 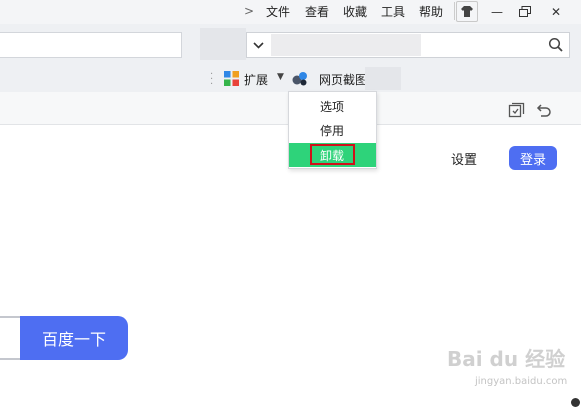 I want to click on caret-down-icon: ▼, so click(x=280, y=77).